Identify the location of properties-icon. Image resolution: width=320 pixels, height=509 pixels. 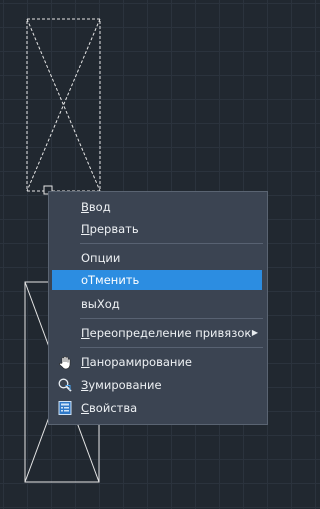
(65, 408).